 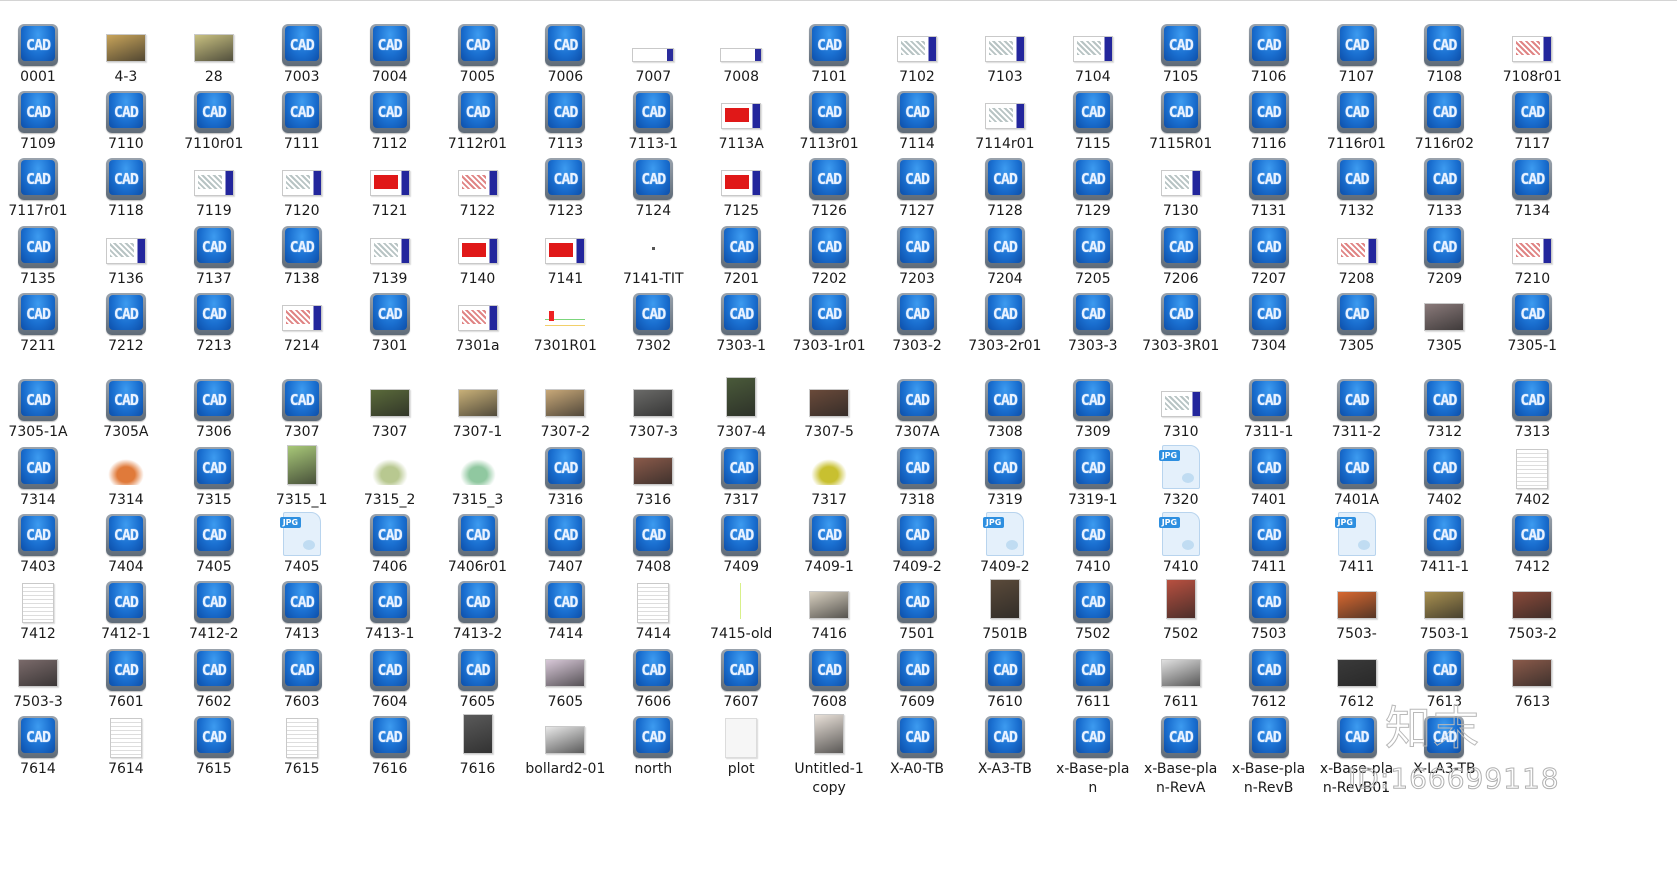 What do you see at coordinates (1444, 186) in the screenshot?
I see `file-item: CAD 7133` at bounding box center [1444, 186].